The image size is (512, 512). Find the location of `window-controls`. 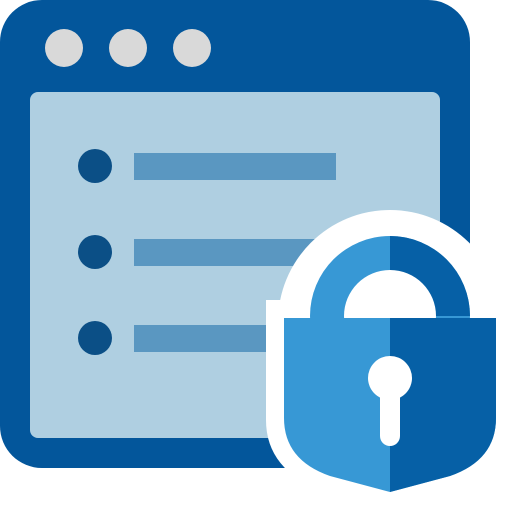

window-controls is located at coordinates (128, 48).